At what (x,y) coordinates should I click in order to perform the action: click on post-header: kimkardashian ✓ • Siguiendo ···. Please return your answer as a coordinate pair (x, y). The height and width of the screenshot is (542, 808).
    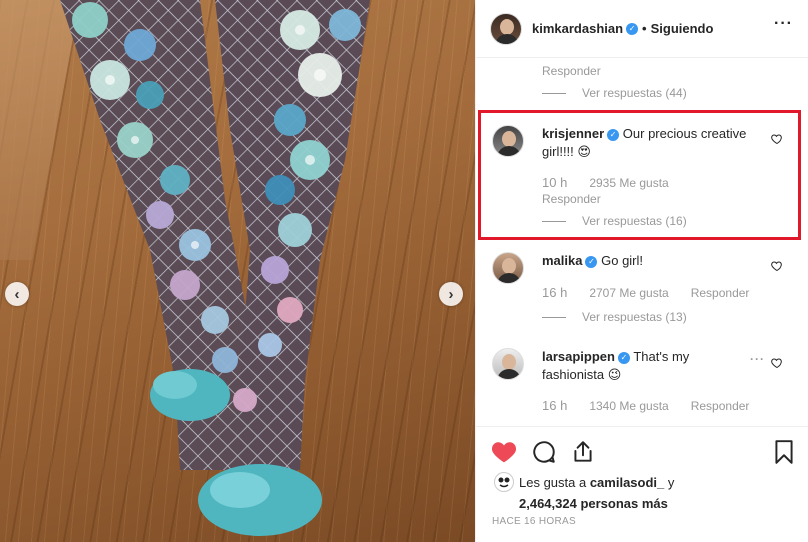
    Looking at the image, I should click on (642, 29).